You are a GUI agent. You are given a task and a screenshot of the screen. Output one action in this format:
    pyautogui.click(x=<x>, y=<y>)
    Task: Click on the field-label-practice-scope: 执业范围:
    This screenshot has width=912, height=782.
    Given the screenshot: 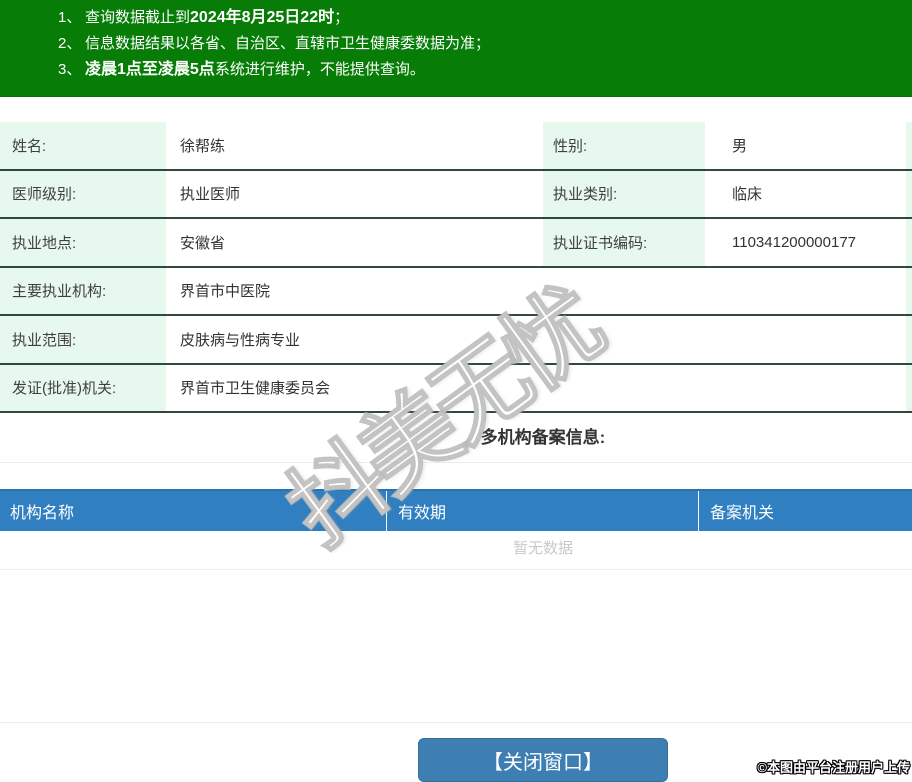 What is the action you would take?
    pyautogui.click(x=83, y=339)
    